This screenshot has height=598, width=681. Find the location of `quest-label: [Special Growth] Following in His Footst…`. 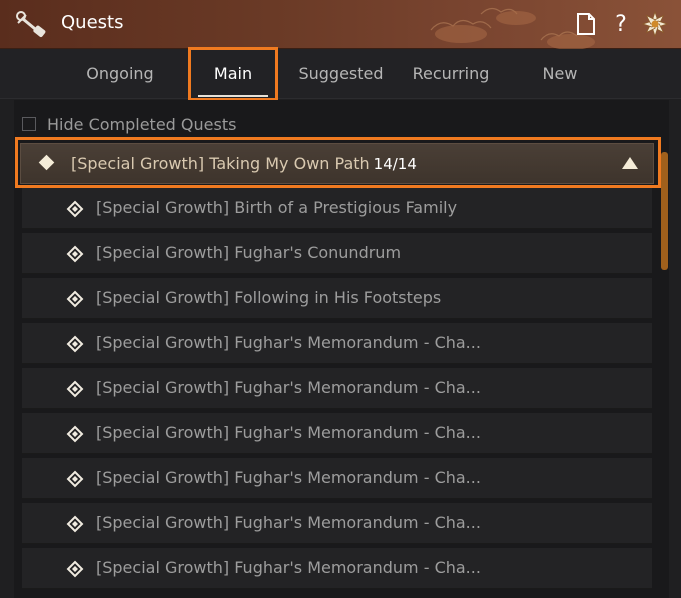

quest-label: [Special Growth] Following in His Footst… is located at coordinates (269, 297).